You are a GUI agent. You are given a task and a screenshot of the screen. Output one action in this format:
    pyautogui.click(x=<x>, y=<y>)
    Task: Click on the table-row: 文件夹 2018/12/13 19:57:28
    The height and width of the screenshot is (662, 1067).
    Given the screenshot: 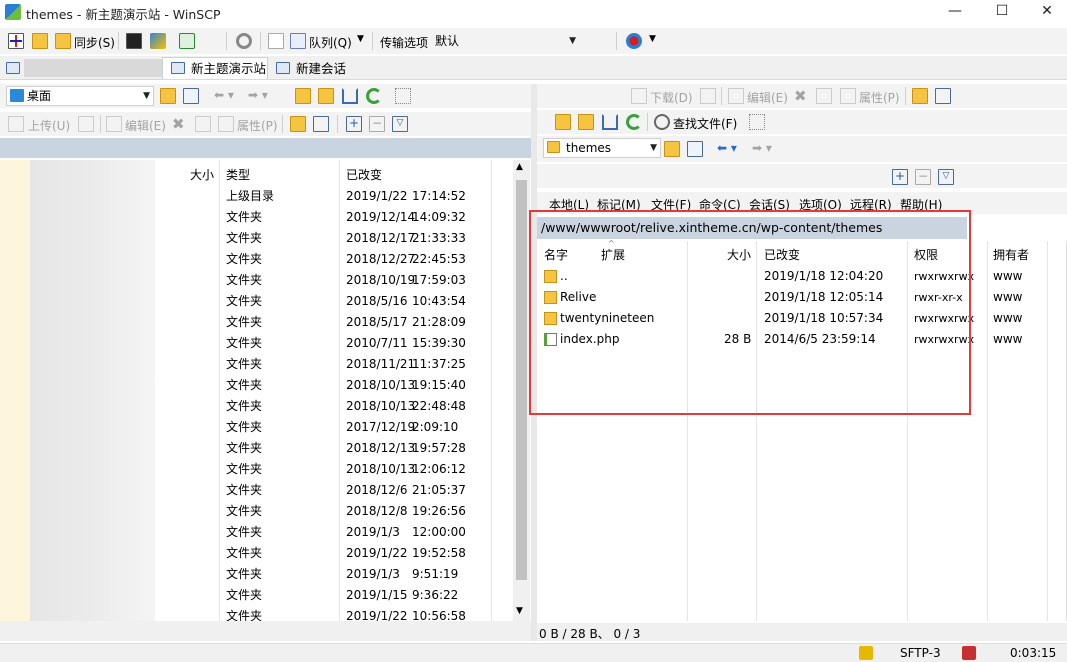 What is the action you would take?
    pyautogui.click(x=255, y=448)
    